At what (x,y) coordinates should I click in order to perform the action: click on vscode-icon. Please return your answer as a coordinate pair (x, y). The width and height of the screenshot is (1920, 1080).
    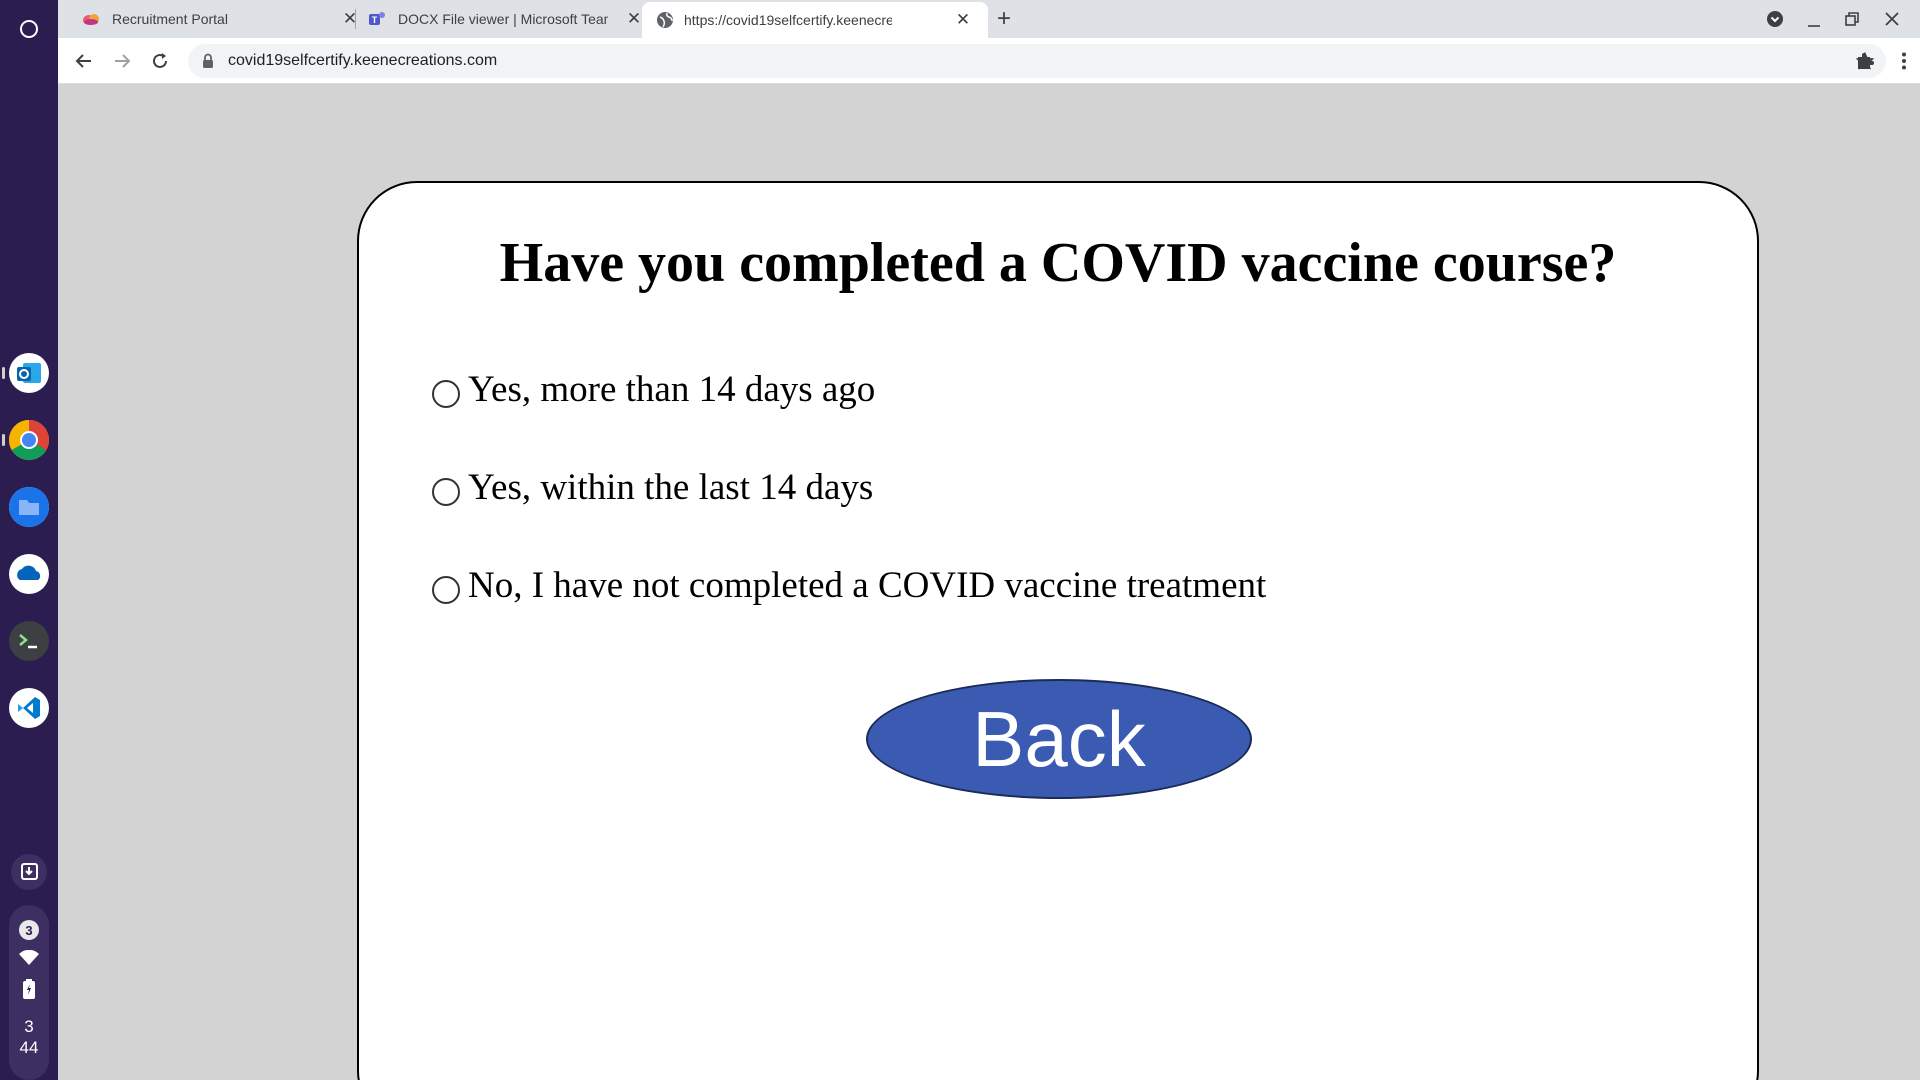
    Looking at the image, I should click on (29, 708).